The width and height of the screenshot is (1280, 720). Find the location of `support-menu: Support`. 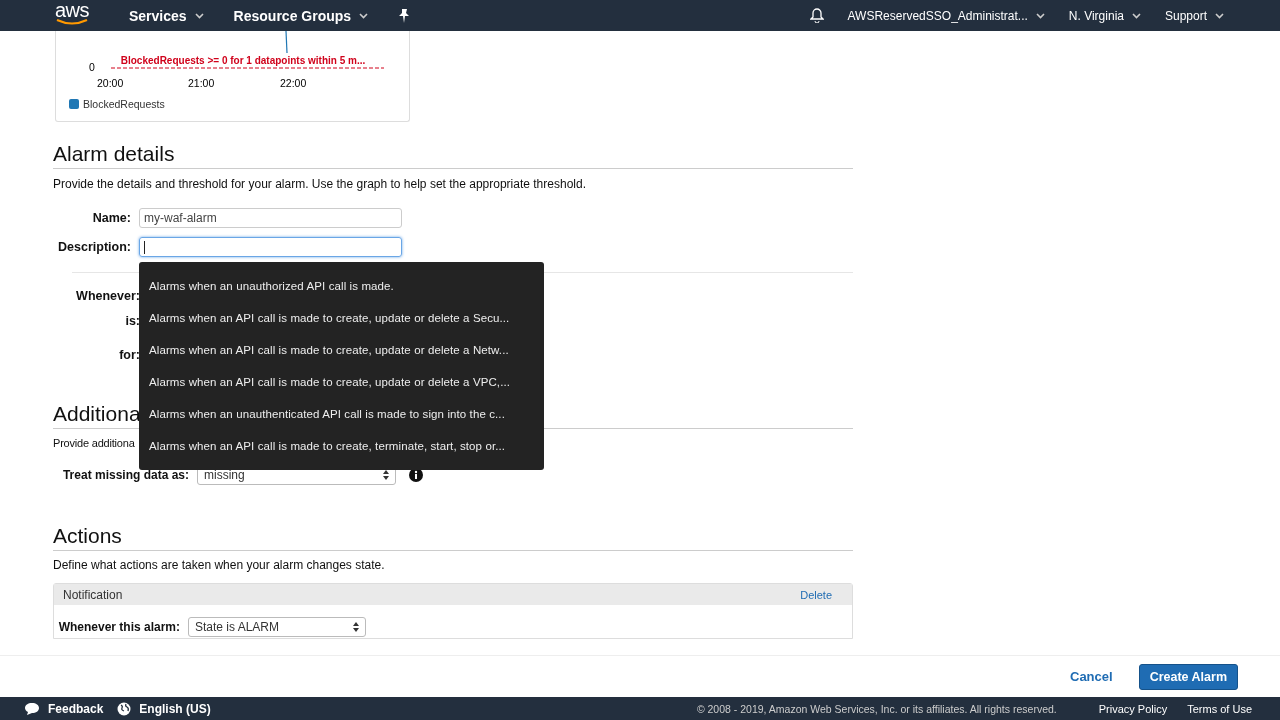

support-menu: Support is located at coordinates (1194, 15).